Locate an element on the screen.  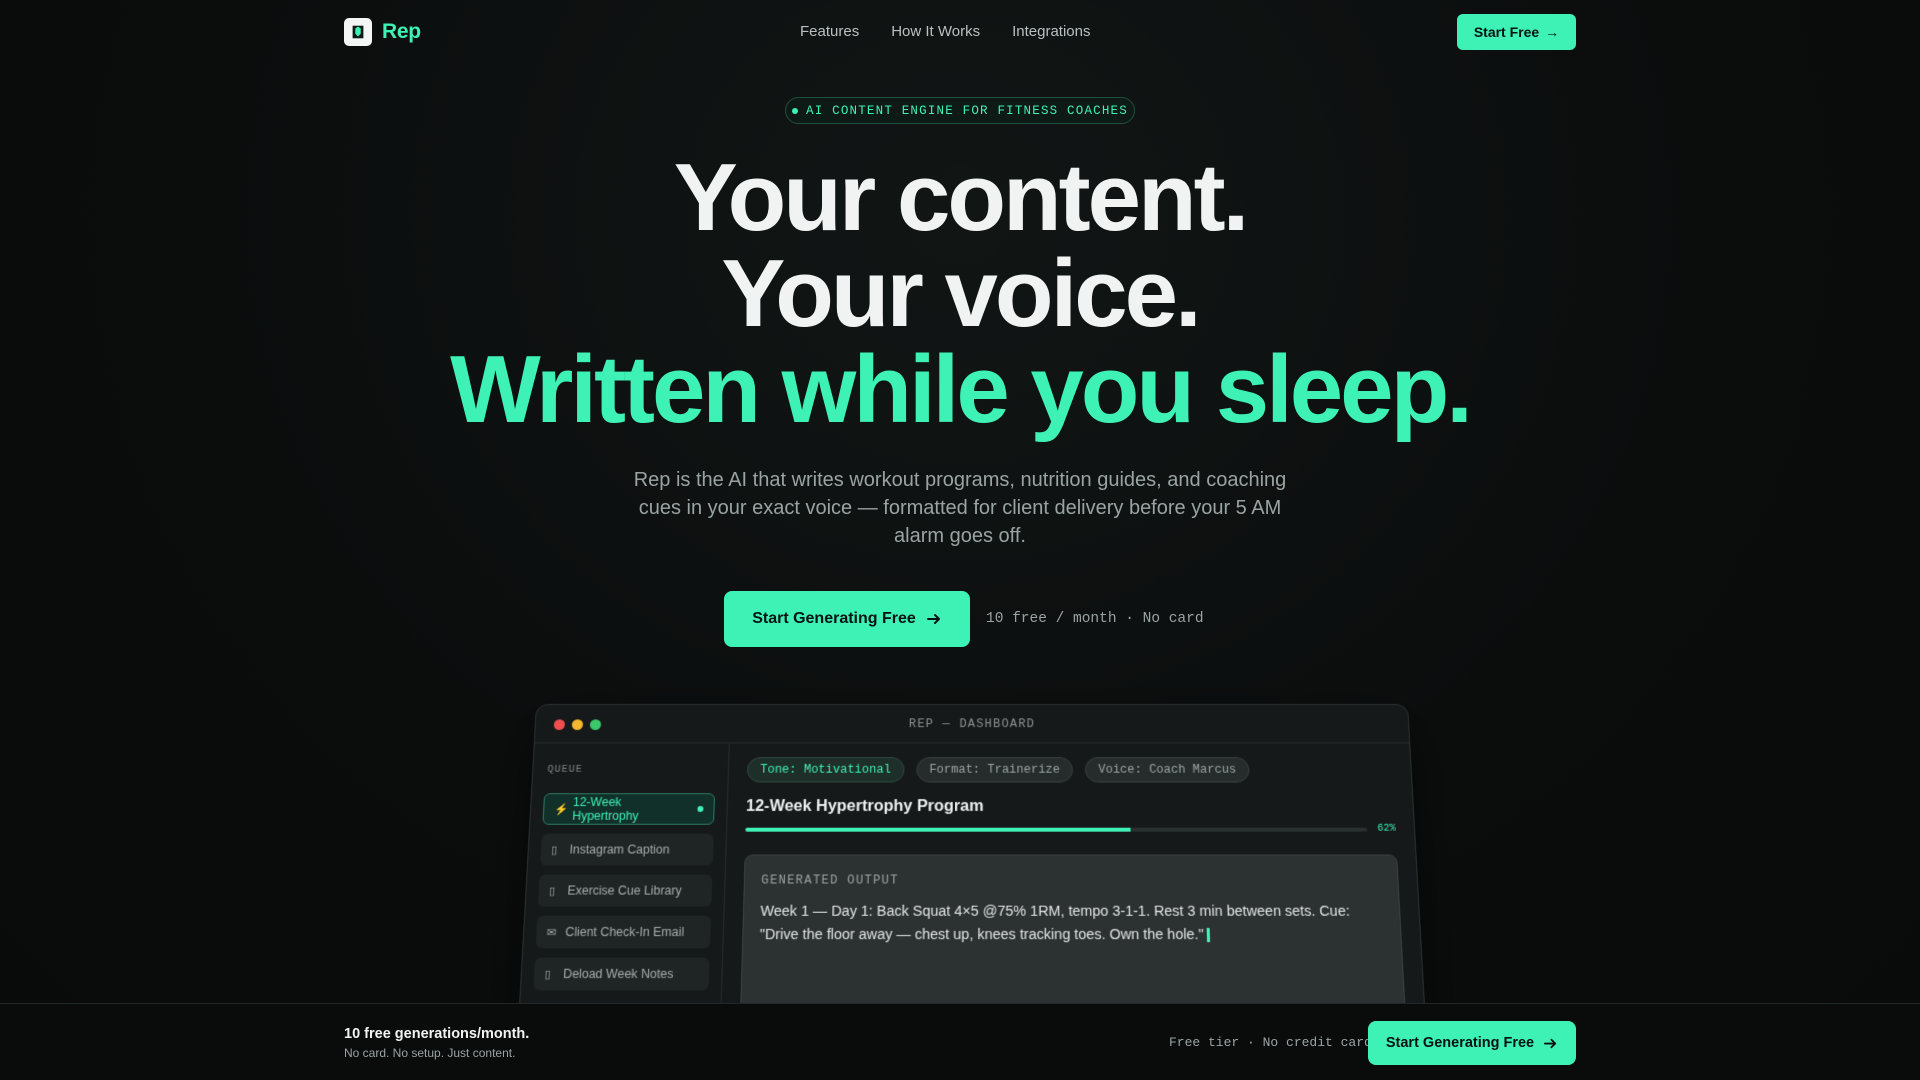
queue-item-label: Client Check-In Email is located at coordinates (624, 932).